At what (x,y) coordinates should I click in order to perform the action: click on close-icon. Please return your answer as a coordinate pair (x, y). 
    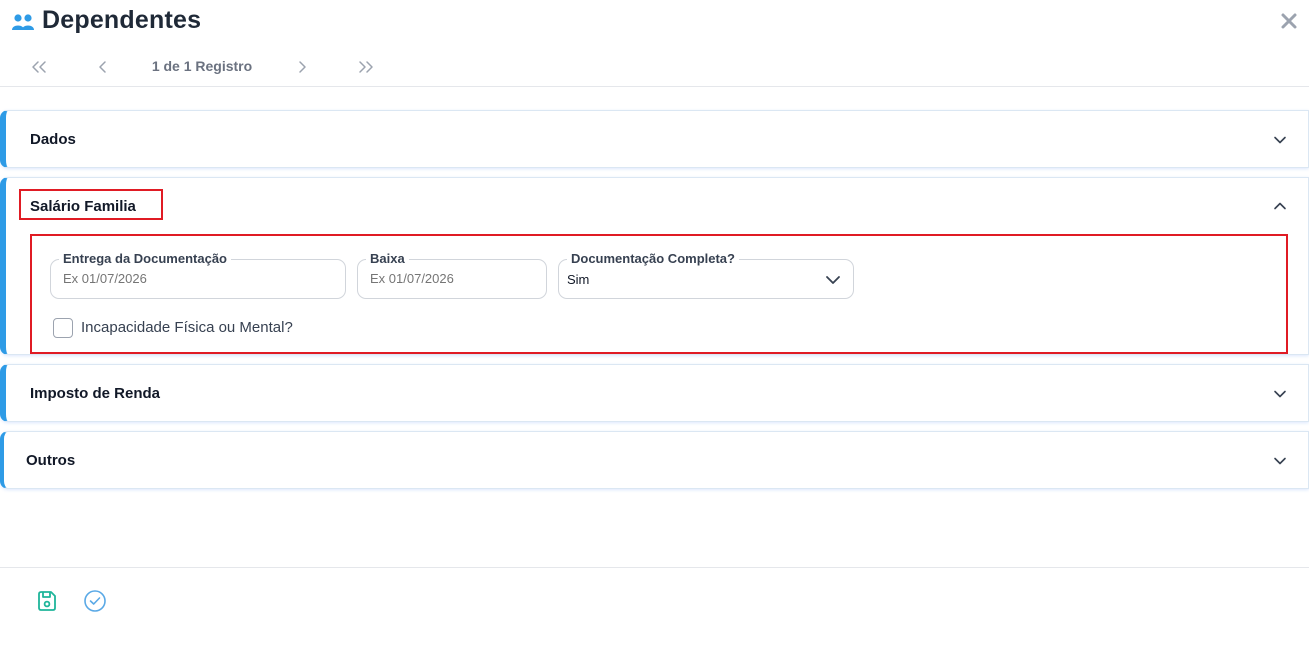
    Looking at the image, I should click on (1289, 21).